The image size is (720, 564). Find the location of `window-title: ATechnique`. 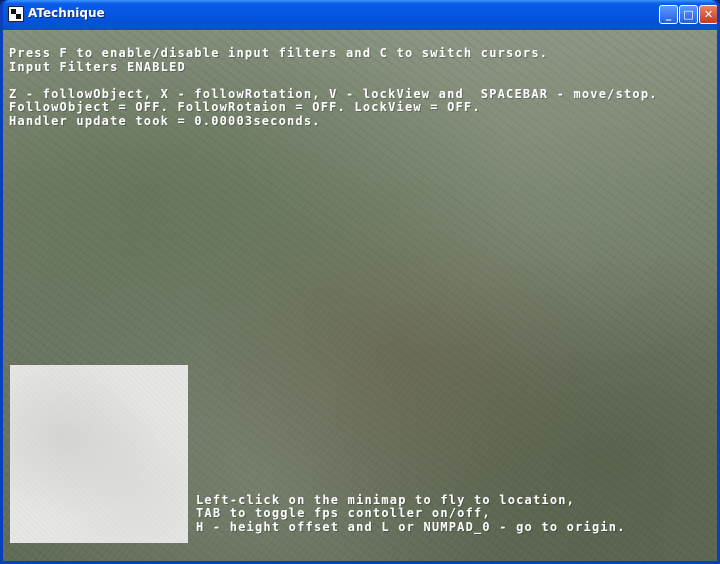

window-title: ATechnique is located at coordinates (66, 13).